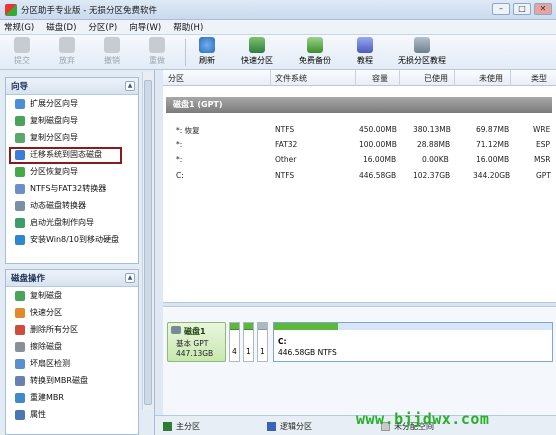 The height and width of the screenshot is (435, 556). Describe the element at coordinates (72, 205) in the screenshot. I see `wizard-item-dynamic-disk: 动态磁盘转换器` at that location.